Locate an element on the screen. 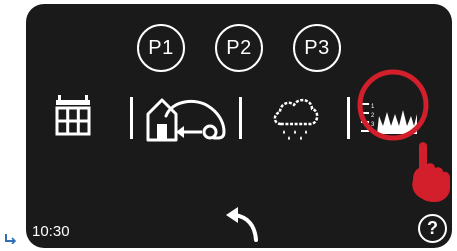  calendar-icon is located at coordinates (73, 115).